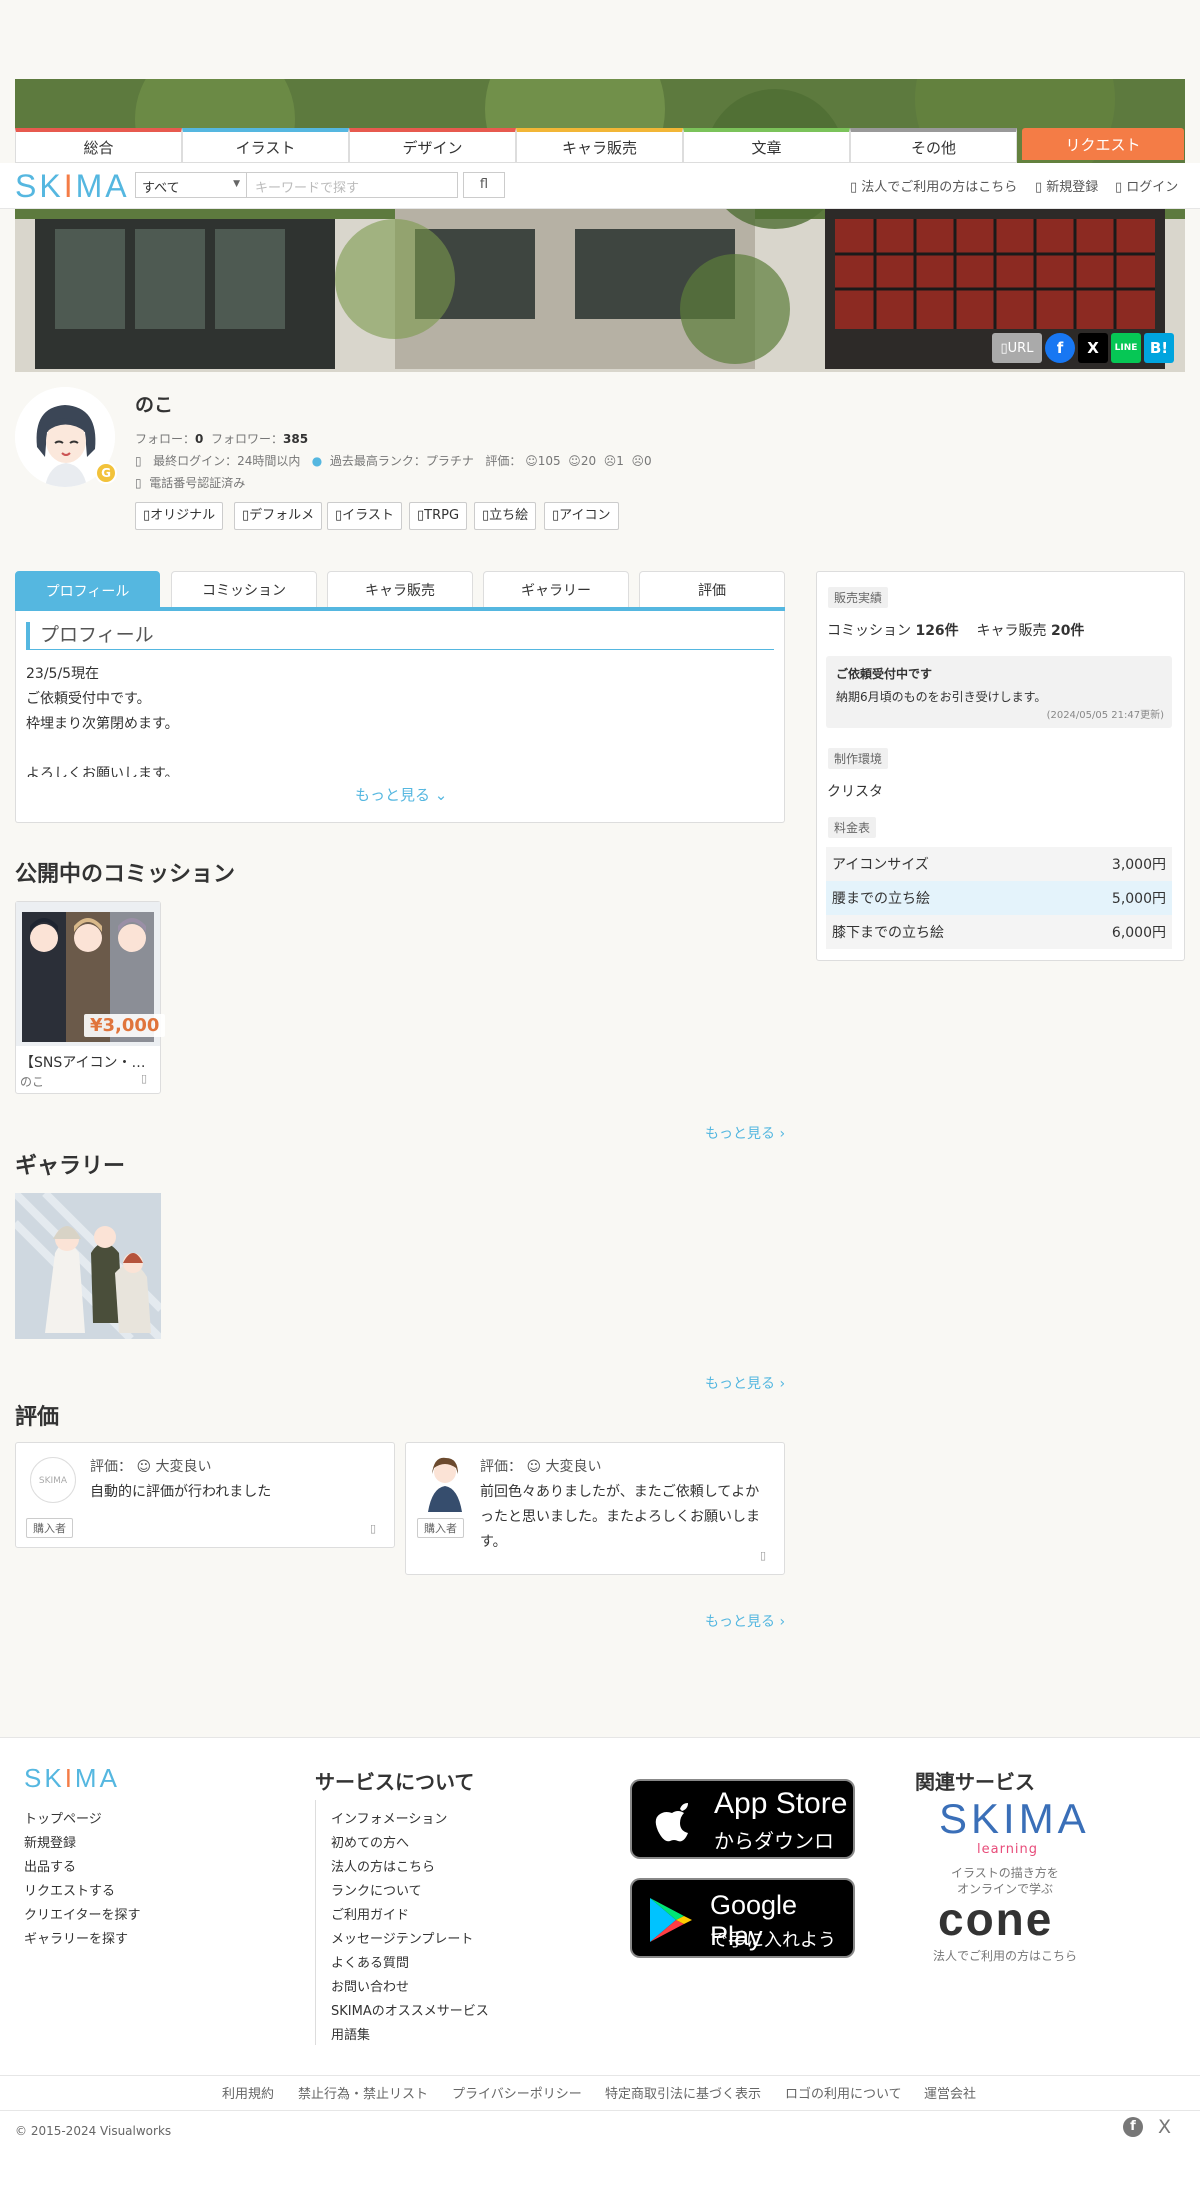 This screenshot has width=1200, height=2212. What do you see at coordinates (1159, 348) in the screenshot?
I see `hatena-share-button: B!` at bounding box center [1159, 348].